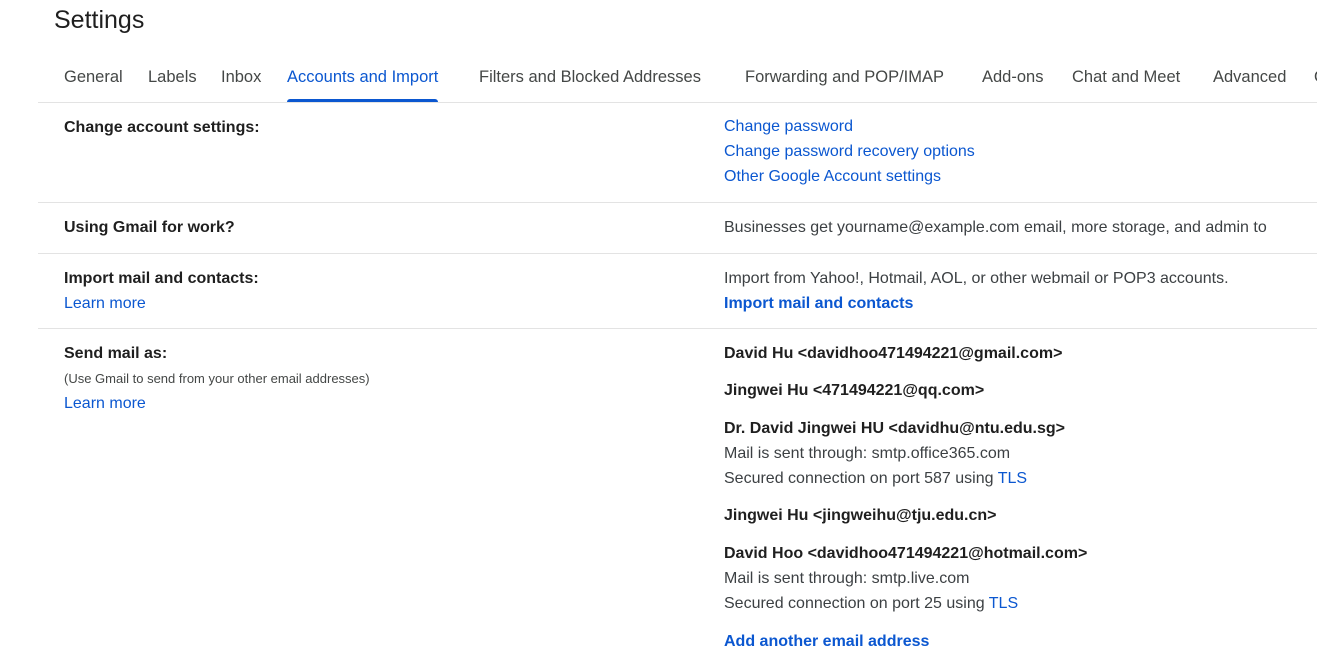 This screenshot has height=658, width=1317. What do you see at coordinates (105, 304) in the screenshot?
I see `import-learn-more-link: Learn more` at bounding box center [105, 304].